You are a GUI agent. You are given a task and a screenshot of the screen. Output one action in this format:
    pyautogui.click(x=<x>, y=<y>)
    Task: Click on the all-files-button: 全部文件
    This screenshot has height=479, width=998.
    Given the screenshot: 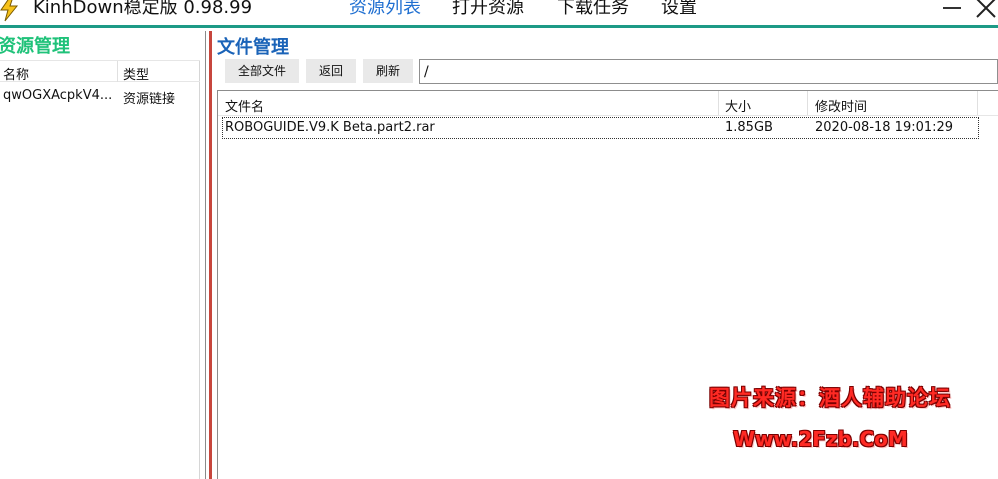 What is the action you would take?
    pyautogui.click(x=262, y=71)
    